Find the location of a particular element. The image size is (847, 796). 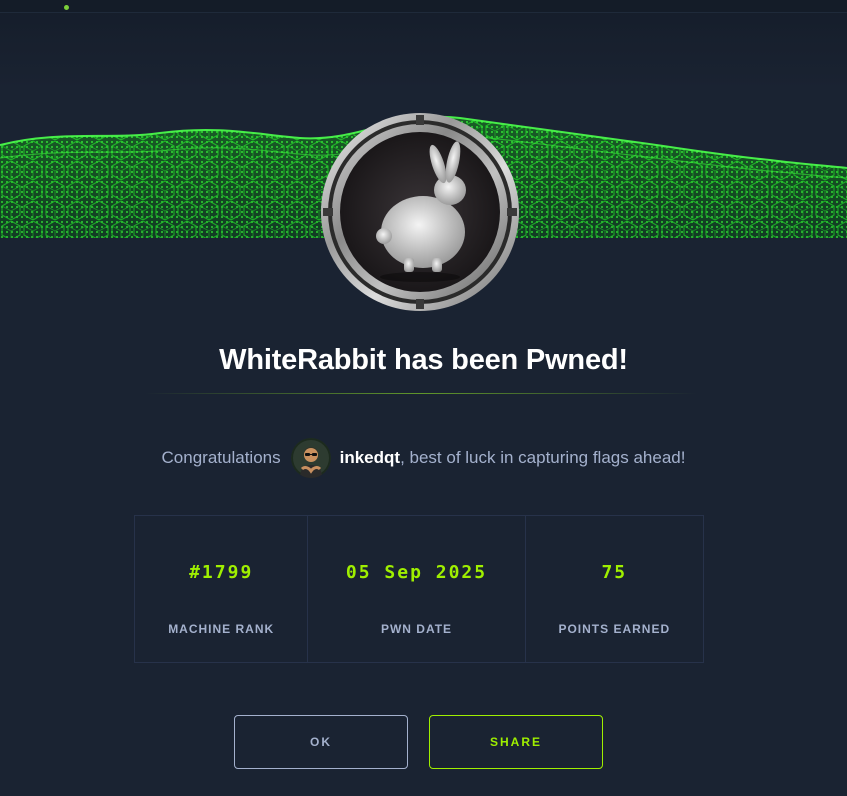

stat-value: #1799 is located at coordinates (221, 572).